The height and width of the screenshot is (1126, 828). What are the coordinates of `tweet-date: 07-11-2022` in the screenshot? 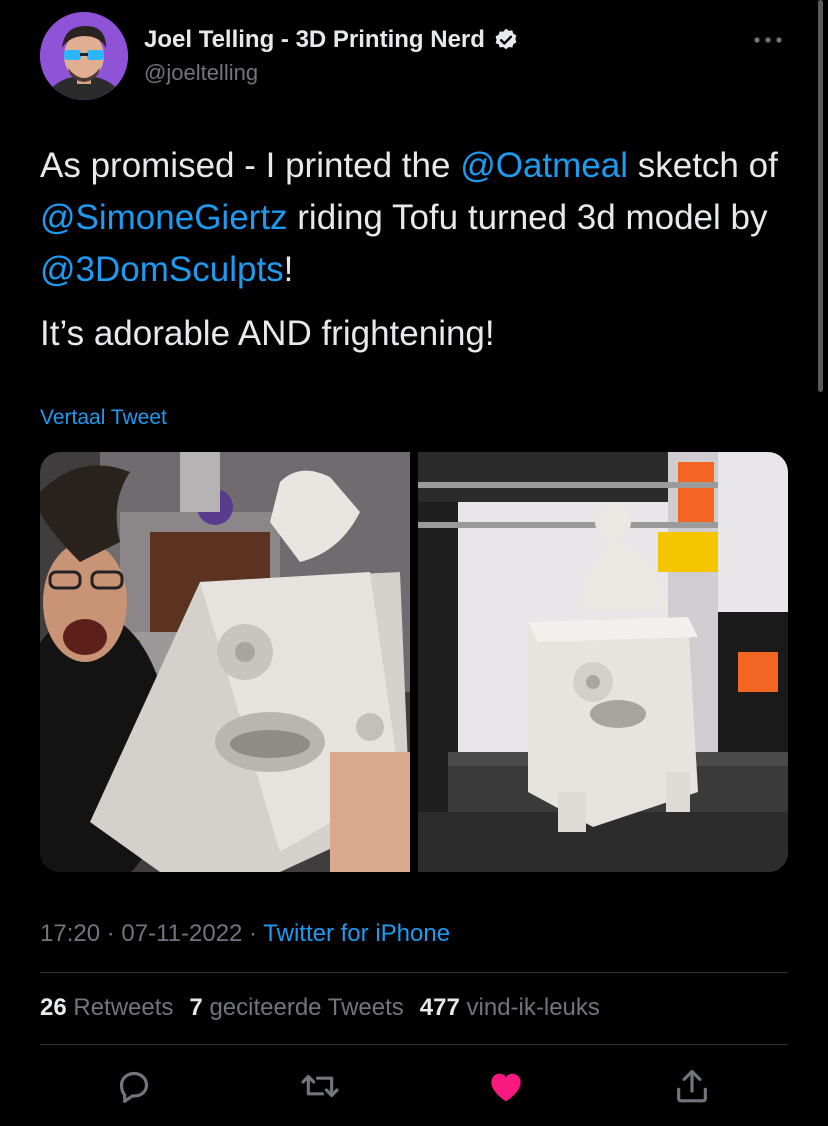 It's located at (181, 933).